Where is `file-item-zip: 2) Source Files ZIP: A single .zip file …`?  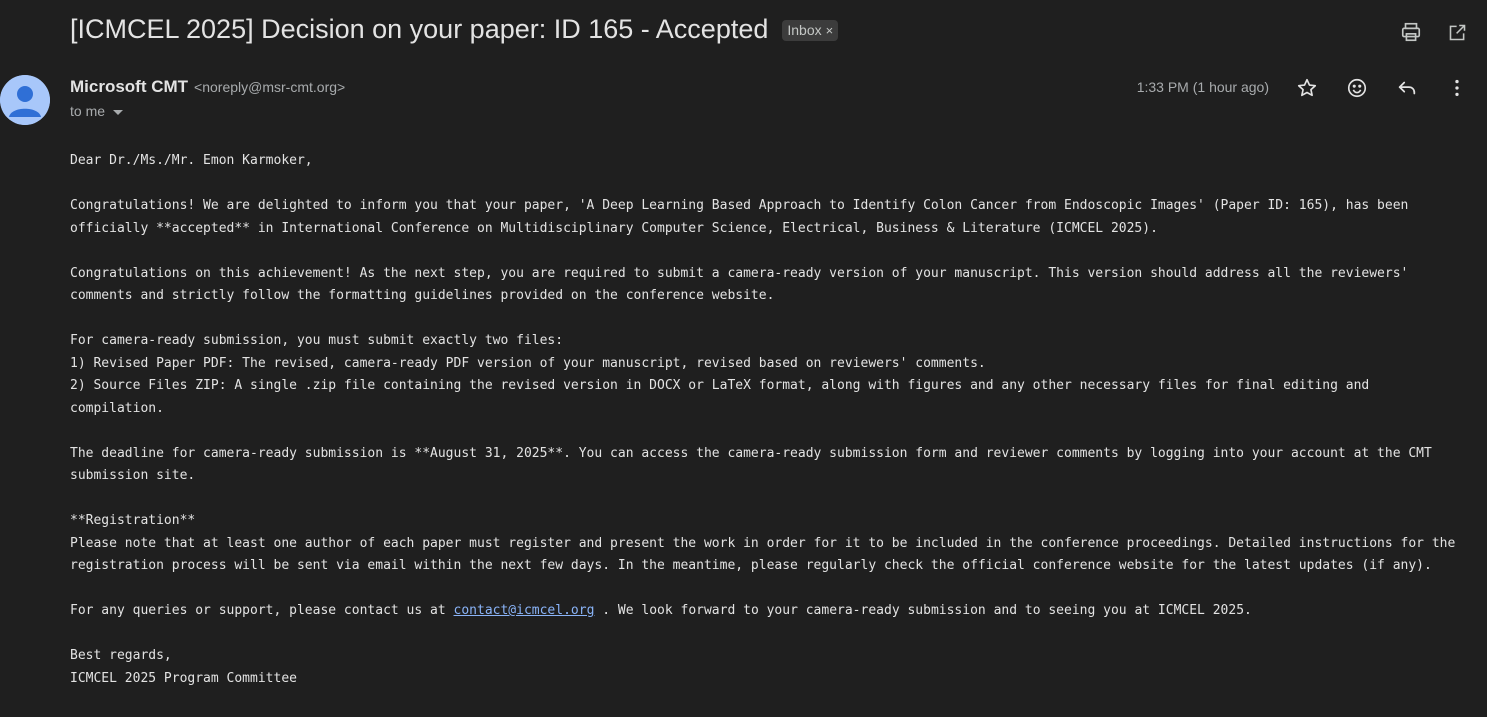 file-item-zip: 2) Source Files ZIP: A single .zip file … is located at coordinates (720, 397).